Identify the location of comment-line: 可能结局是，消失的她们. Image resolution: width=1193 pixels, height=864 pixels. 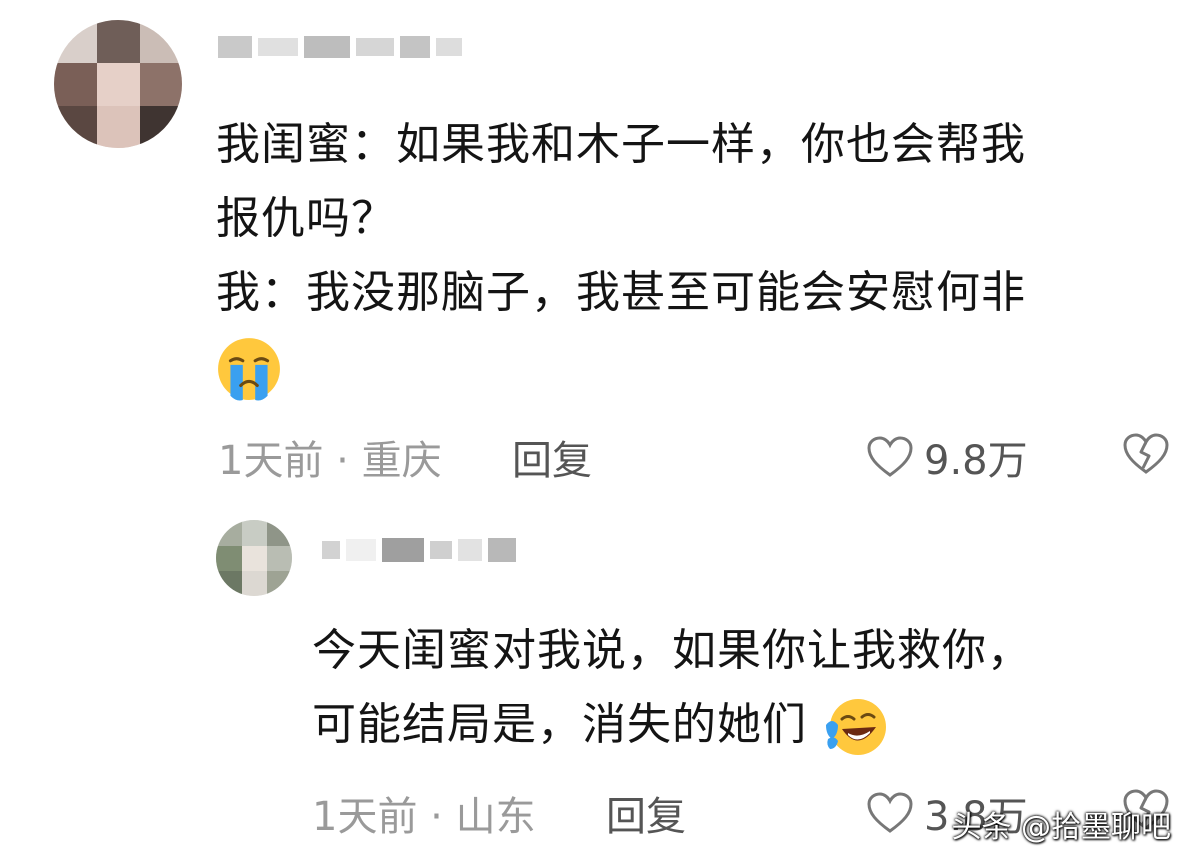
(672, 725).